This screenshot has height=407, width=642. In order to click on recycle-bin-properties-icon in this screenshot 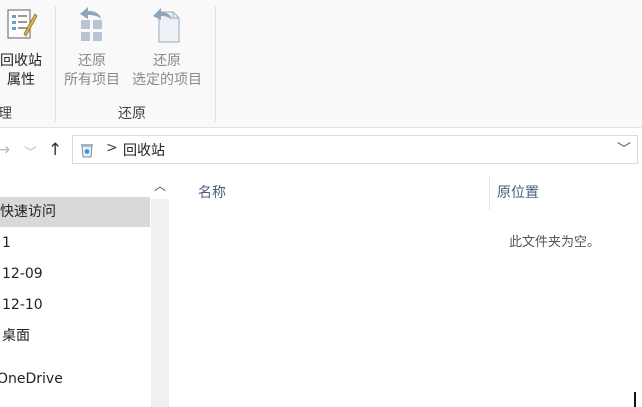, I will do `click(25, 27)`.